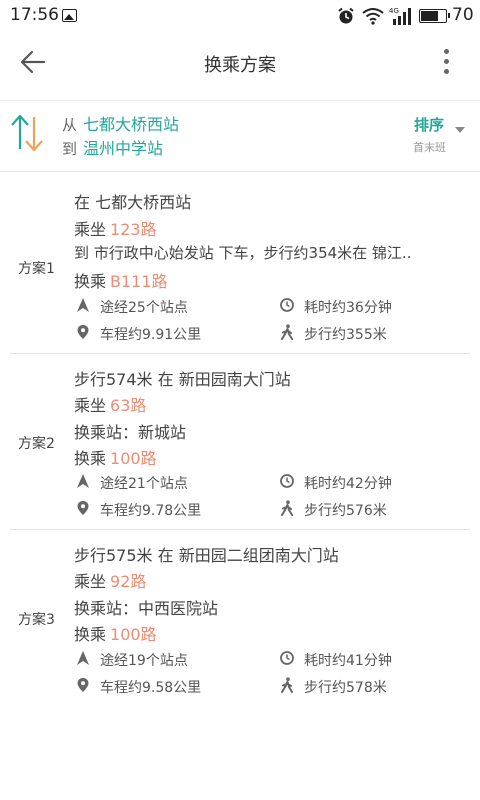  Describe the element at coordinates (434, 16) in the screenshot. I see `battery-icon` at that location.